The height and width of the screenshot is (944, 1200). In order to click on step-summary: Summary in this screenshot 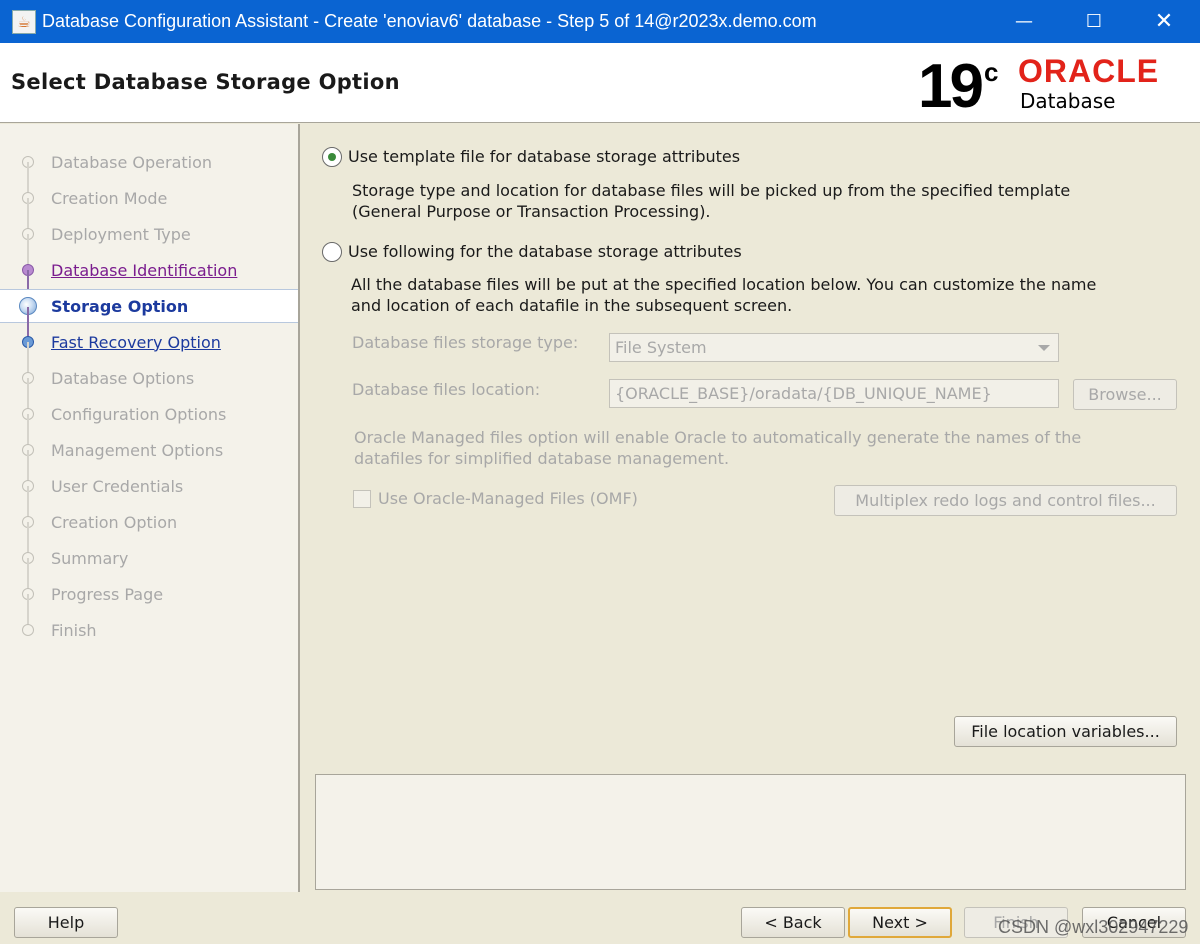, I will do `click(149, 567)`.